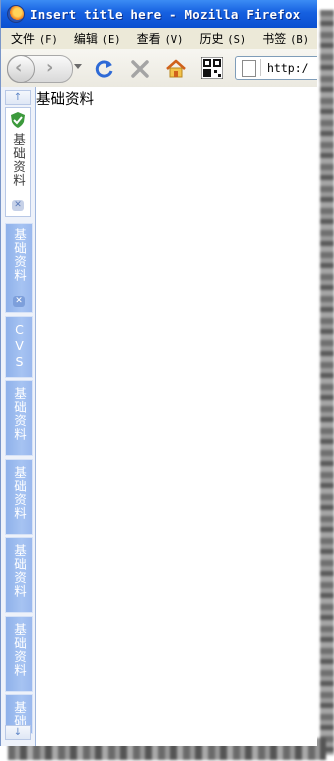 This screenshot has height=761, width=334. I want to click on history-dropdown-icon, so click(78, 66).